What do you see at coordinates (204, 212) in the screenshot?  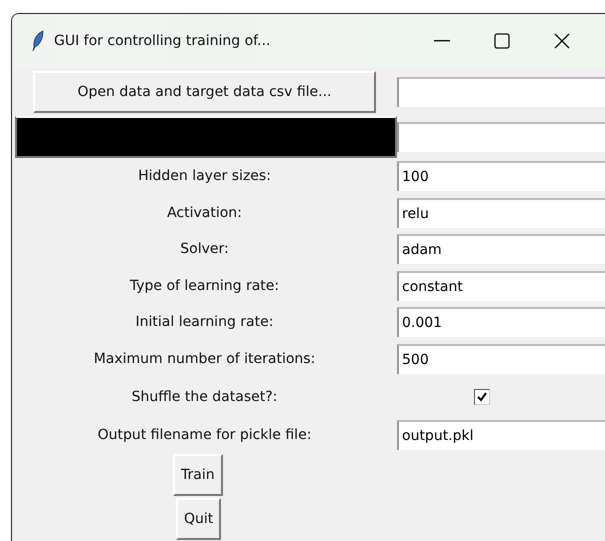 I see `field-label: Activation:` at bounding box center [204, 212].